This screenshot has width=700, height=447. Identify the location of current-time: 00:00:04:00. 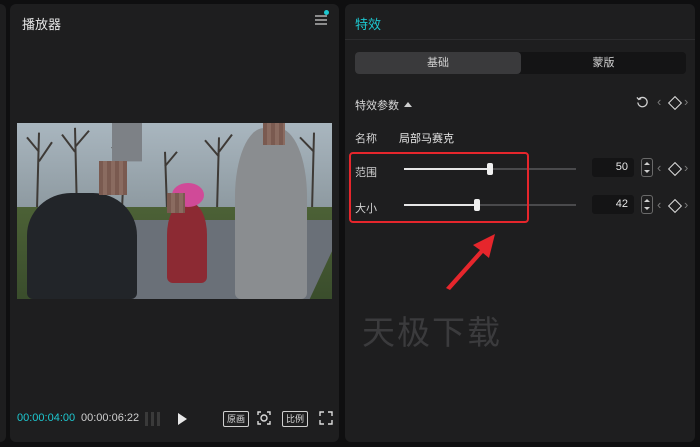
(46, 418).